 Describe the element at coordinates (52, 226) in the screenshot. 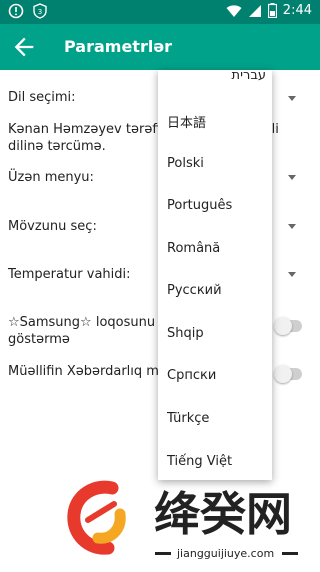

I see `theme-select-label: Mövzunu seç:` at that location.